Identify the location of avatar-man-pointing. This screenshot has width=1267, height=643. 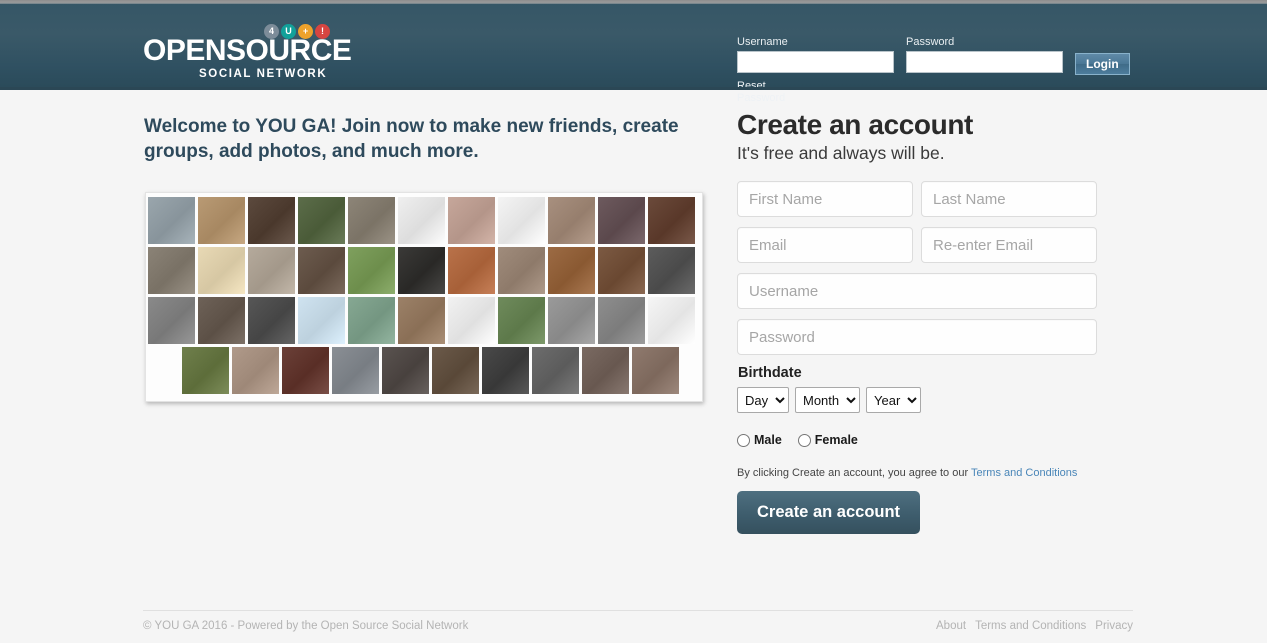
(305, 370).